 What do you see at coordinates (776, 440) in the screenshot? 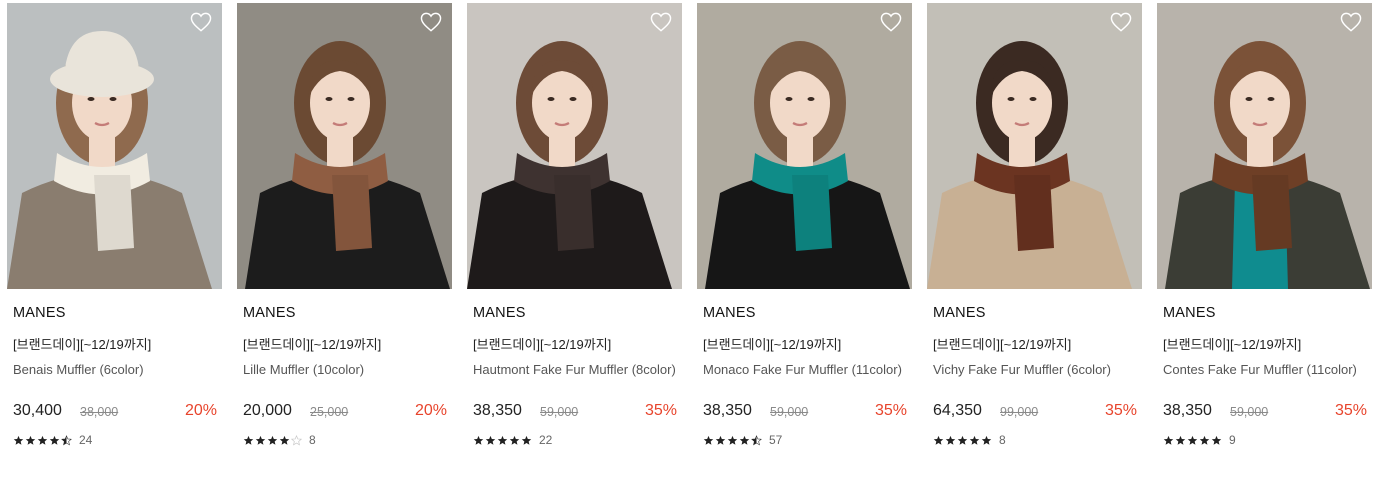
I see `review-count: 57` at bounding box center [776, 440].